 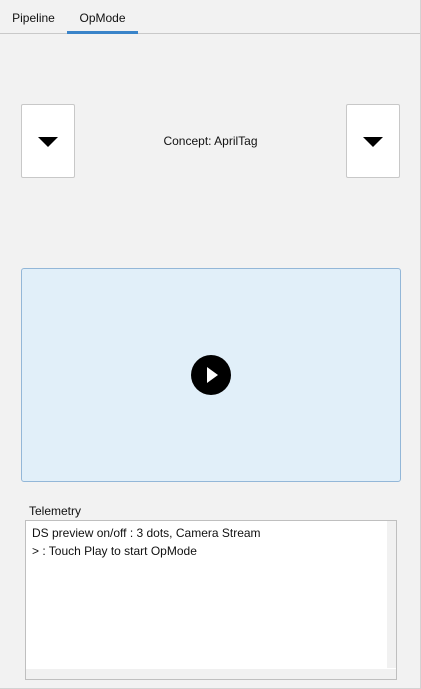 I want to click on telemetry-line: > : Touch Play to start OpMode, so click(x=114, y=551).